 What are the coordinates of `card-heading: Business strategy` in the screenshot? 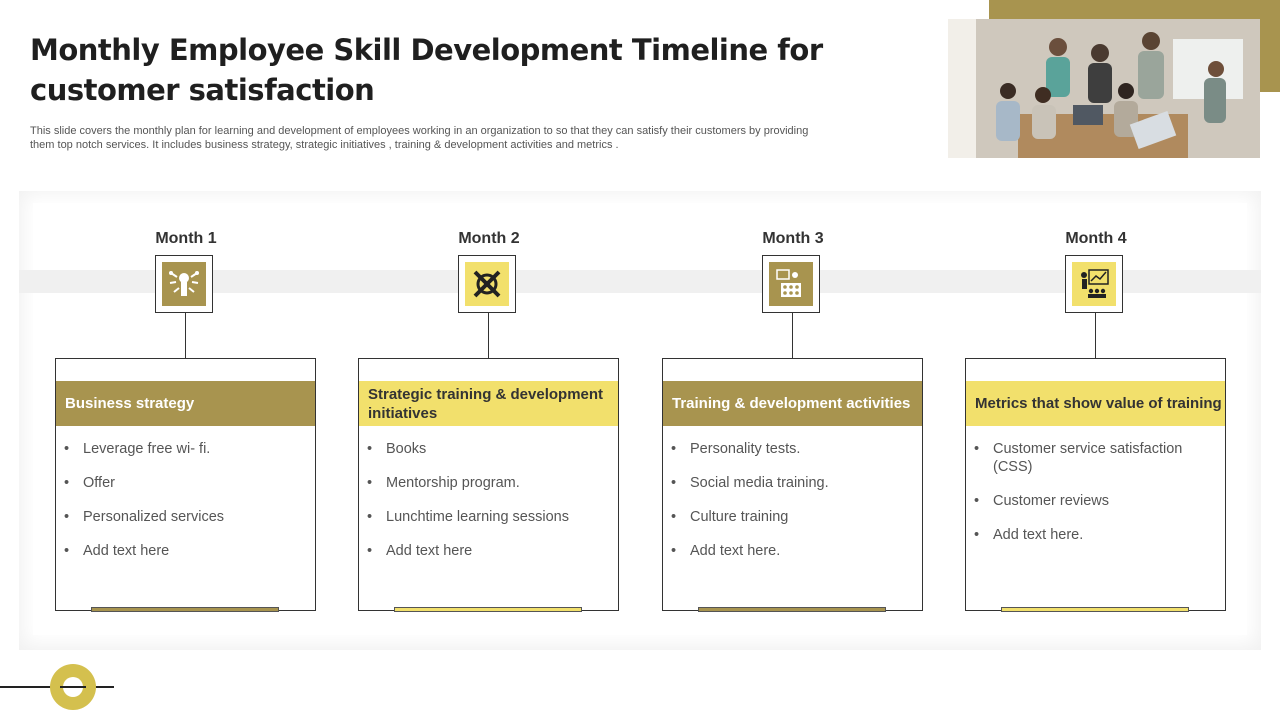 It's located at (185, 403).